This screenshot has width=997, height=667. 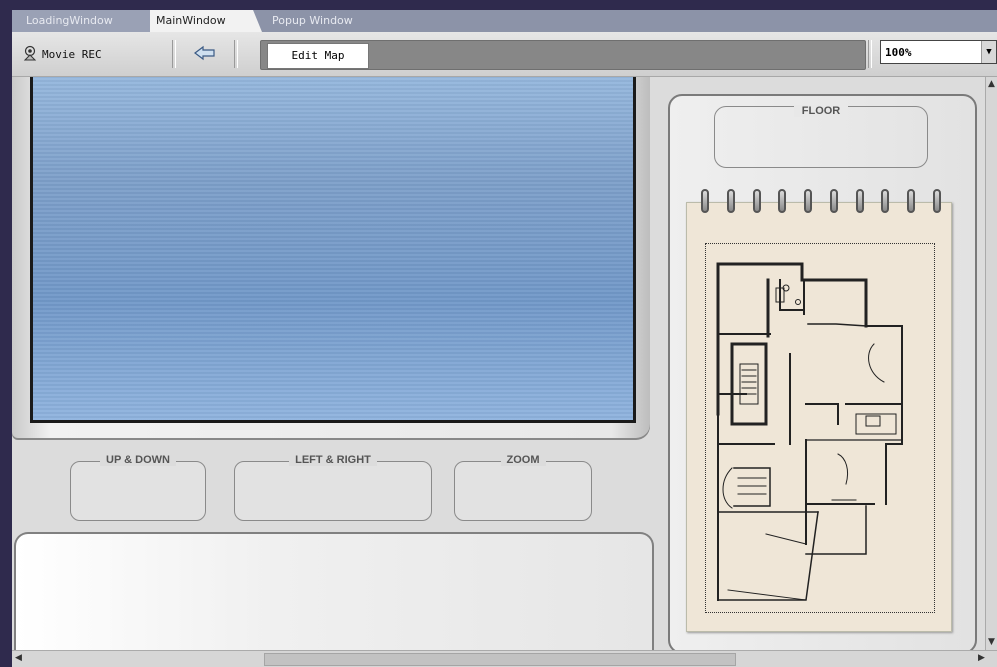 What do you see at coordinates (324, 21) in the screenshot?
I see `tab-popup-window: Popup Window` at bounding box center [324, 21].